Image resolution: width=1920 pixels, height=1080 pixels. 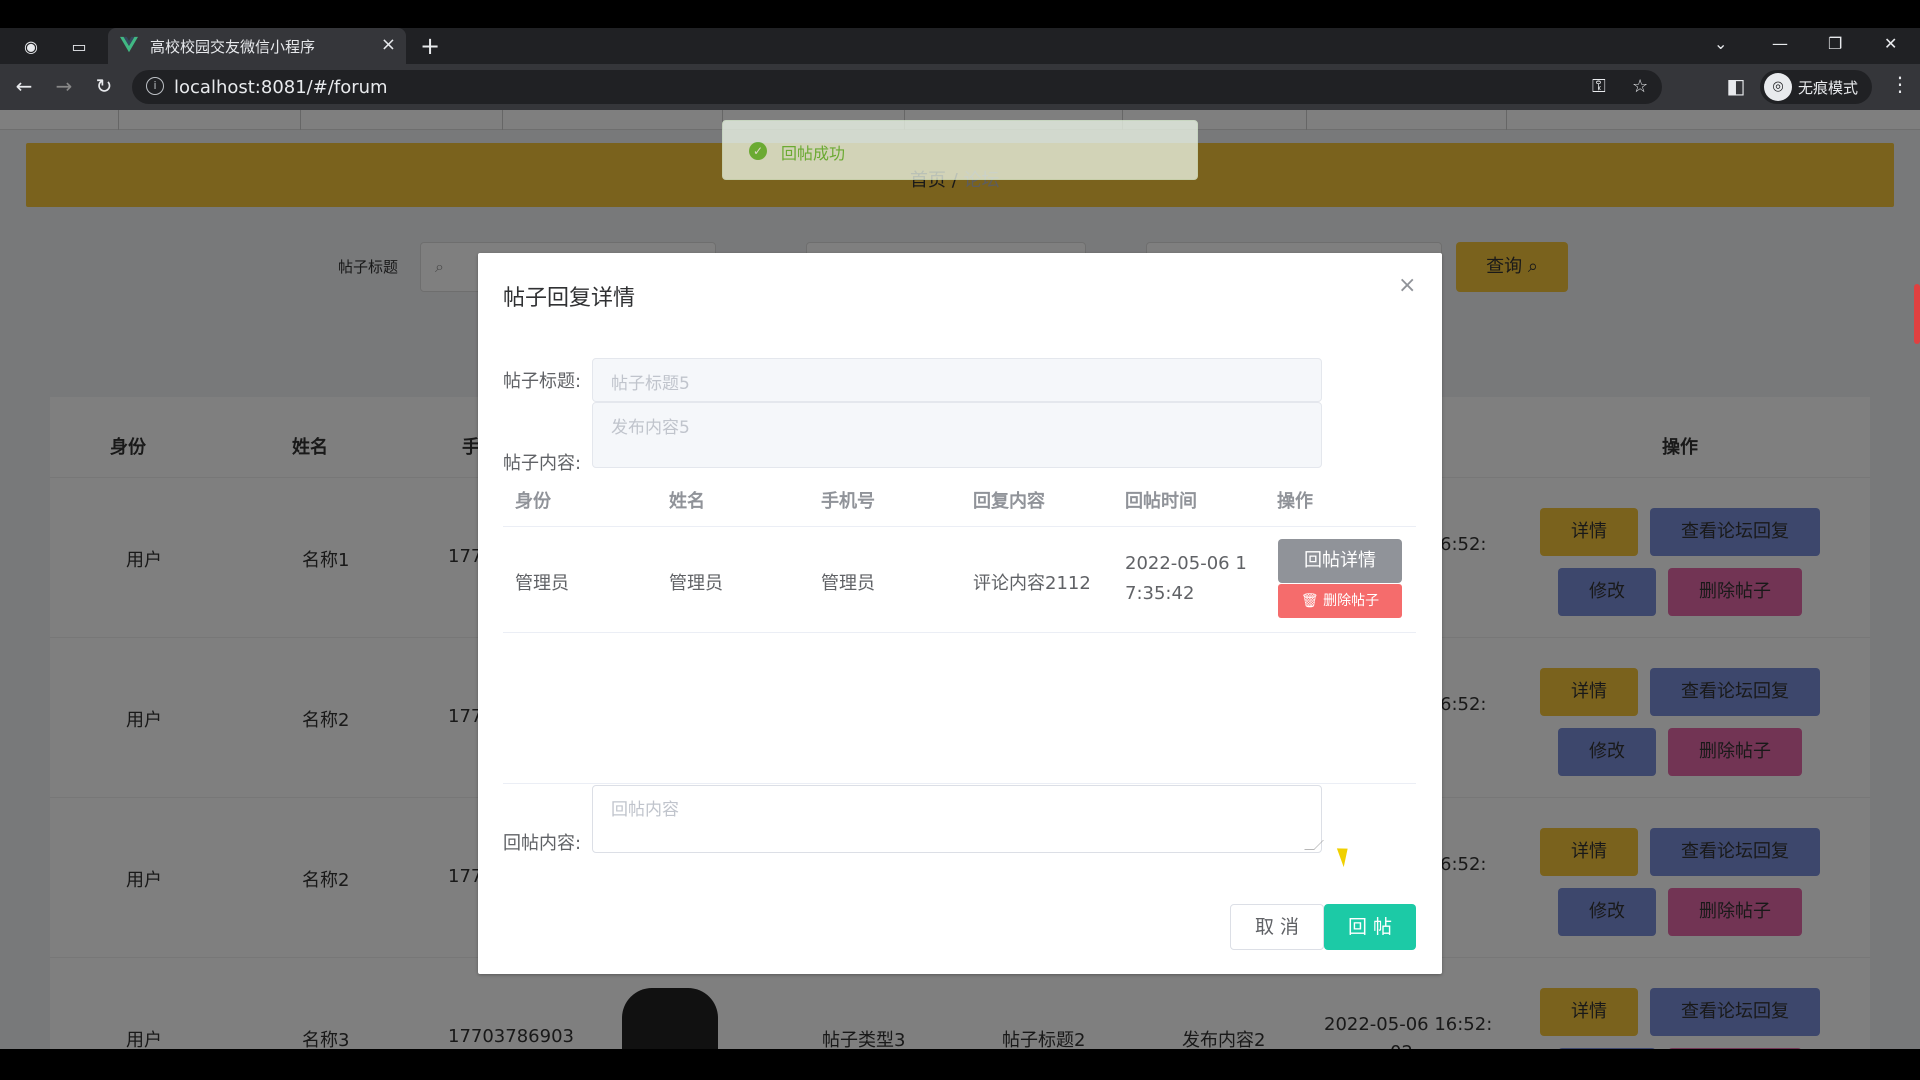 I want to click on reply-cell-time: 2022-05-06 1, so click(x=1186, y=563).